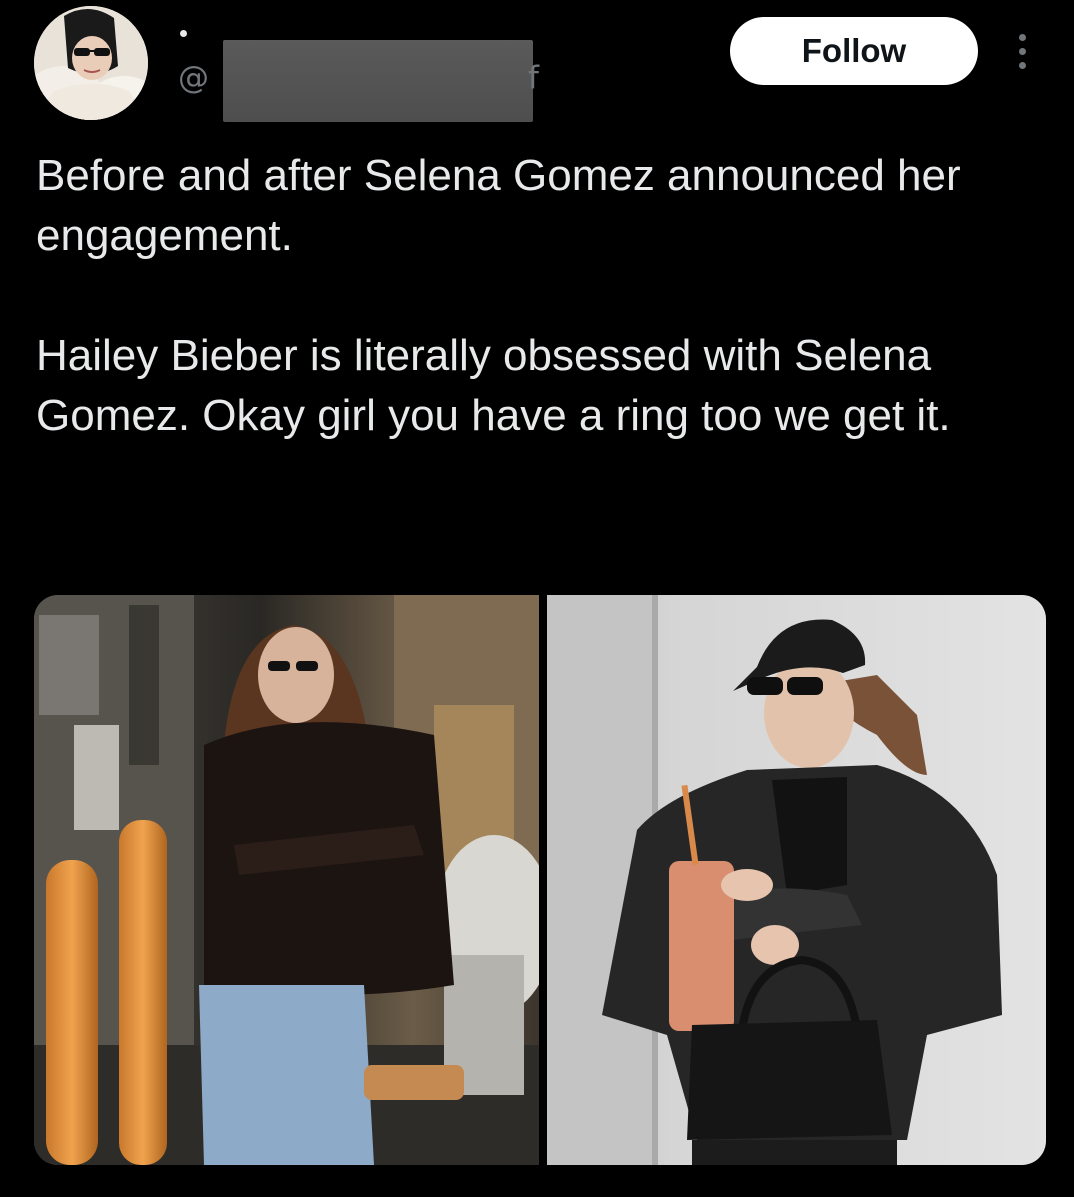 Image resolution: width=1074 pixels, height=1197 pixels. I want to click on more-vertical-icon, so click(1022, 52).